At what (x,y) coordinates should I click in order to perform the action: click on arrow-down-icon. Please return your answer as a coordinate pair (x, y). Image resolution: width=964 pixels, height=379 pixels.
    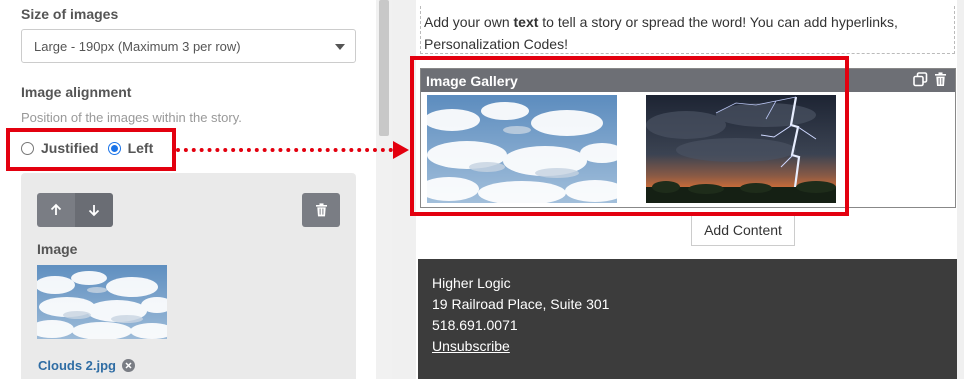
    Looking at the image, I should click on (94, 211).